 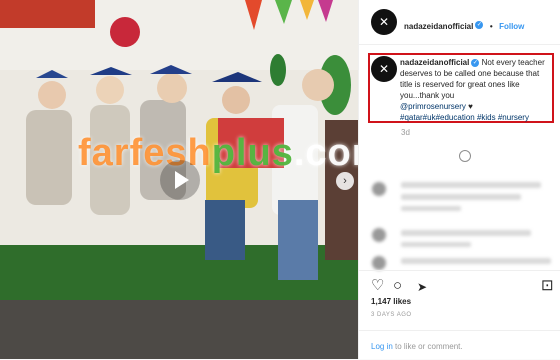 What do you see at coordinates (429, 346) in the screenshot?
I see `login-text: to like or comment.` at bounding box center [429, 346].